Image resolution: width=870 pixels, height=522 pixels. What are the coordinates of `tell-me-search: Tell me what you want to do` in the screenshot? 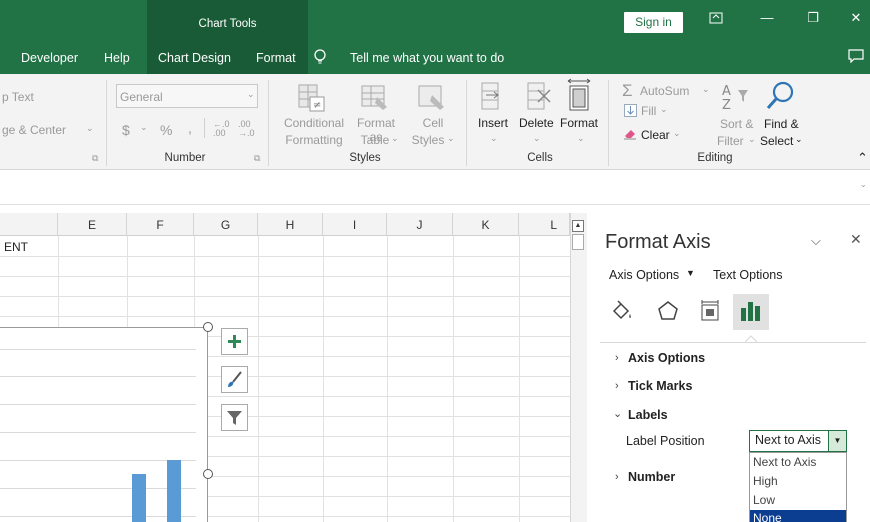 It's located at (427, 58).